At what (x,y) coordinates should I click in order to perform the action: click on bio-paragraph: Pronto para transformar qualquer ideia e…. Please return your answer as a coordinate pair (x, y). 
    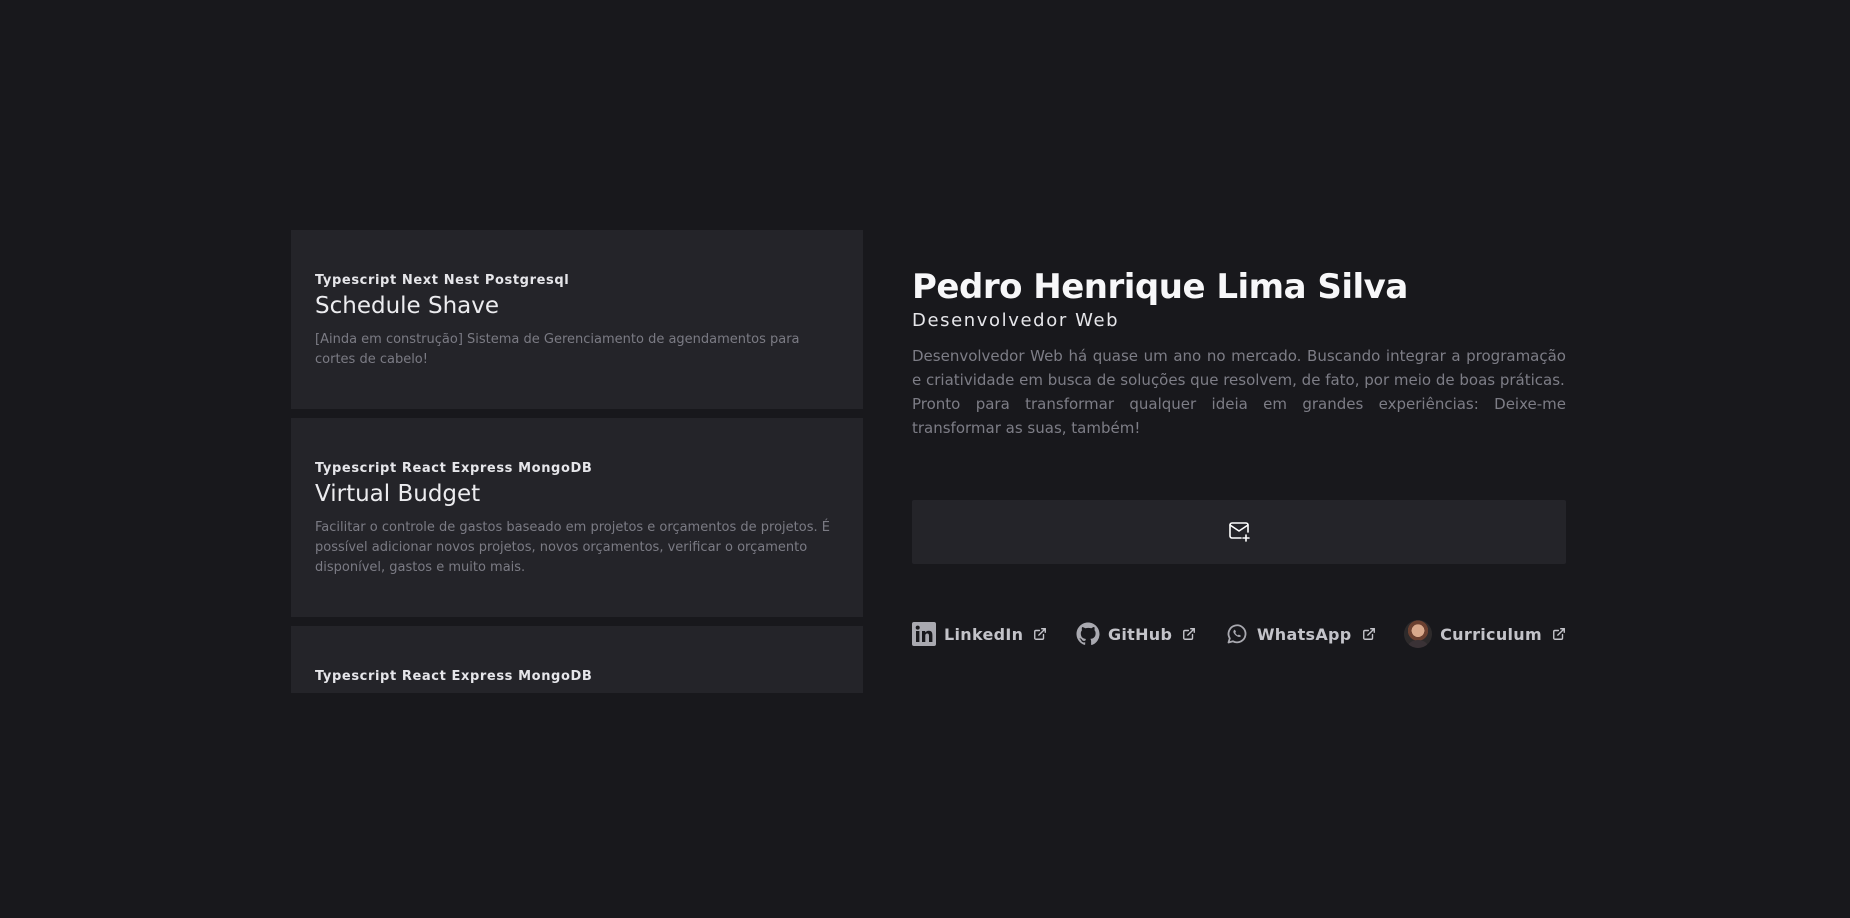
    Looking at the image, I should click on (1239, 416).